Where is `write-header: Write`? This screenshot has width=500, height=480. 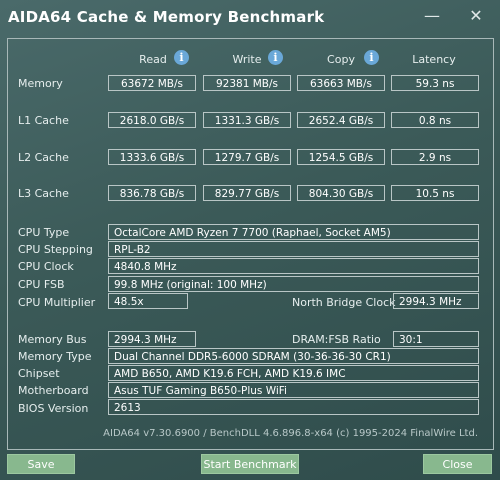 write-header: Write is located at coordinates (247, 59).